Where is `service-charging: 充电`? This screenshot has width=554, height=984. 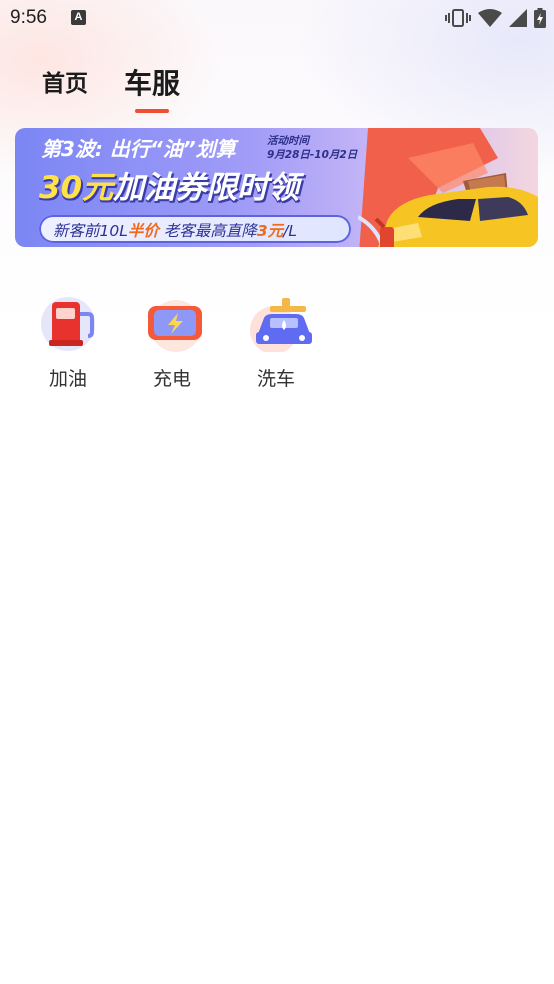 service-charging: 充电 is located at coordinates (192, 343).